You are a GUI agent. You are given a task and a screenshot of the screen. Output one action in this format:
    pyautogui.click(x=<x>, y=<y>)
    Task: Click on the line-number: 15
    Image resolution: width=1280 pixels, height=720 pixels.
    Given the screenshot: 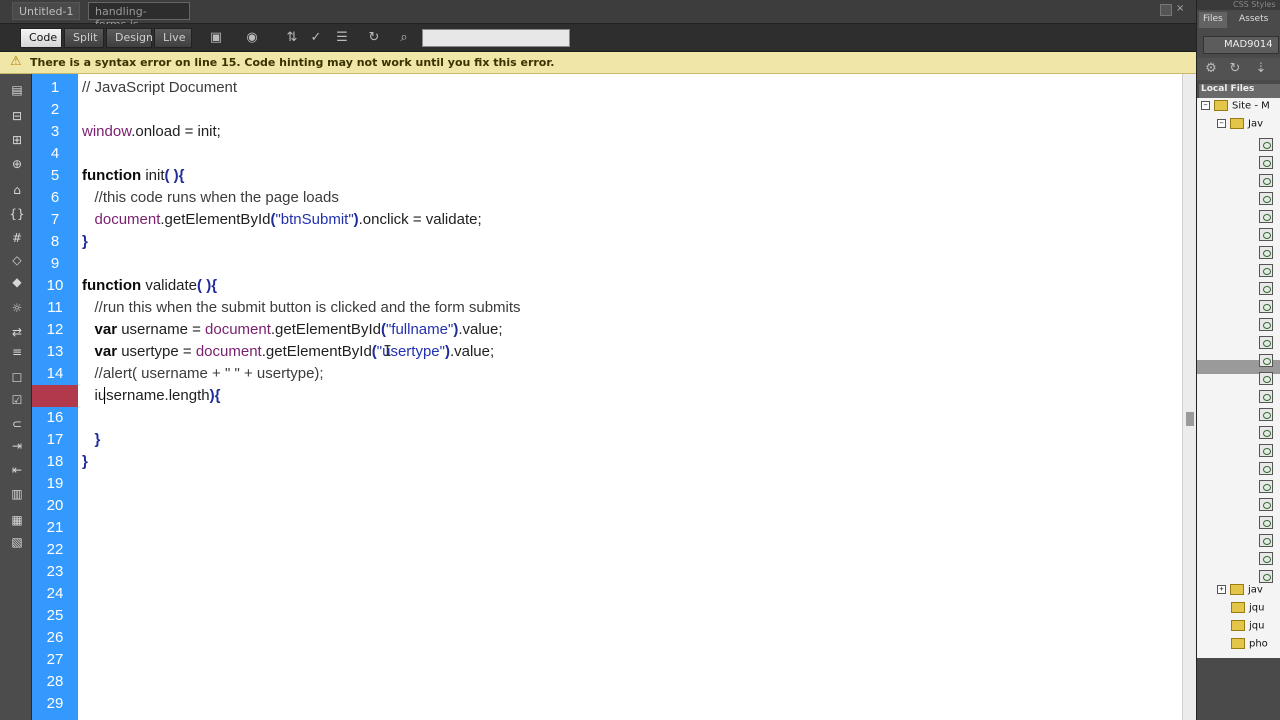 What is the action you would take?
    pyautogui.click(x=55, y=396)
    